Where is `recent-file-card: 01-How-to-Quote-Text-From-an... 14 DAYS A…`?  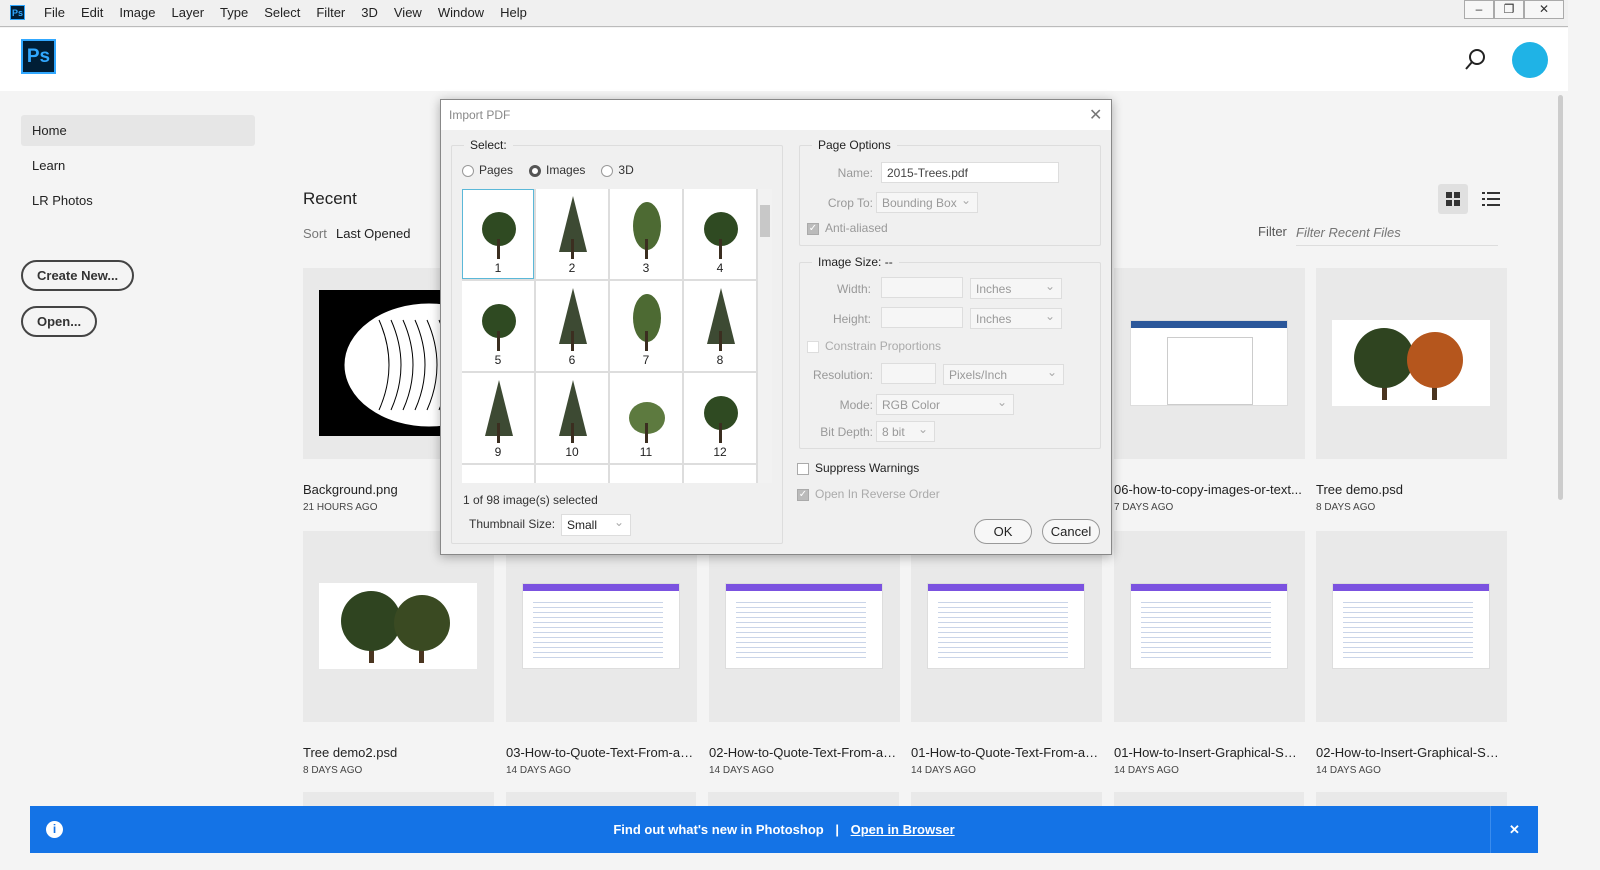
recent-file-card: 01-How-to-Quote-Text-From-an... 14 DAYS A… is located at coordinates (1006, 653).